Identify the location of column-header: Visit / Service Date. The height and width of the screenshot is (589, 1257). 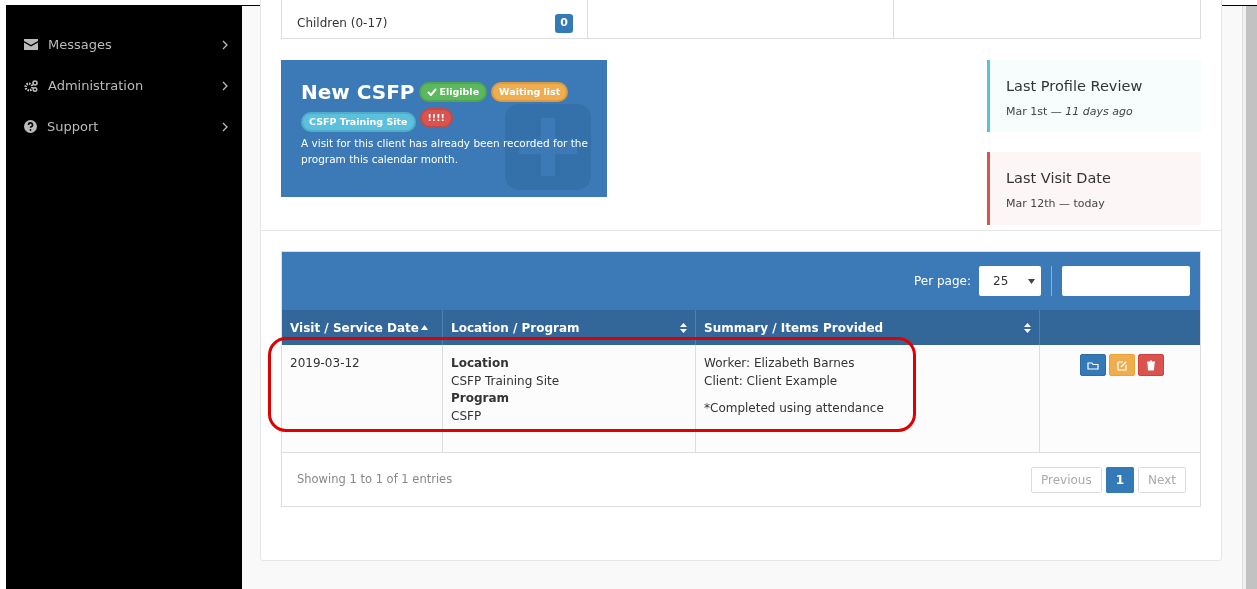
(362, 327).